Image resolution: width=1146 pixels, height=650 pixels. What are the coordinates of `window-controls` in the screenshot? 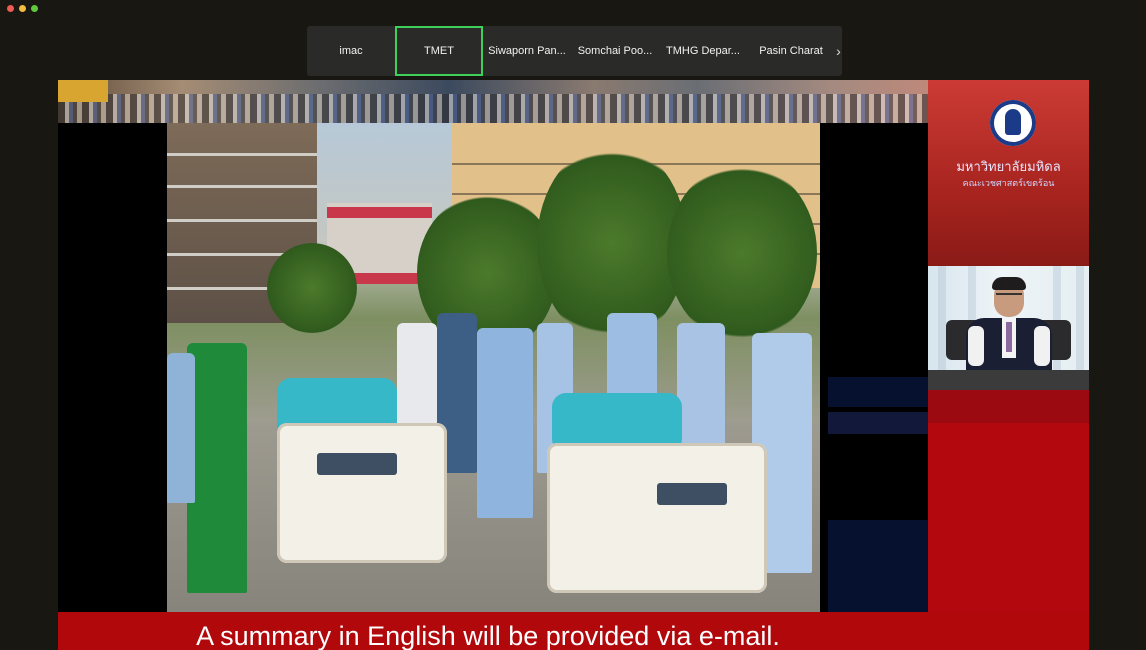 It's located at (22, 8).